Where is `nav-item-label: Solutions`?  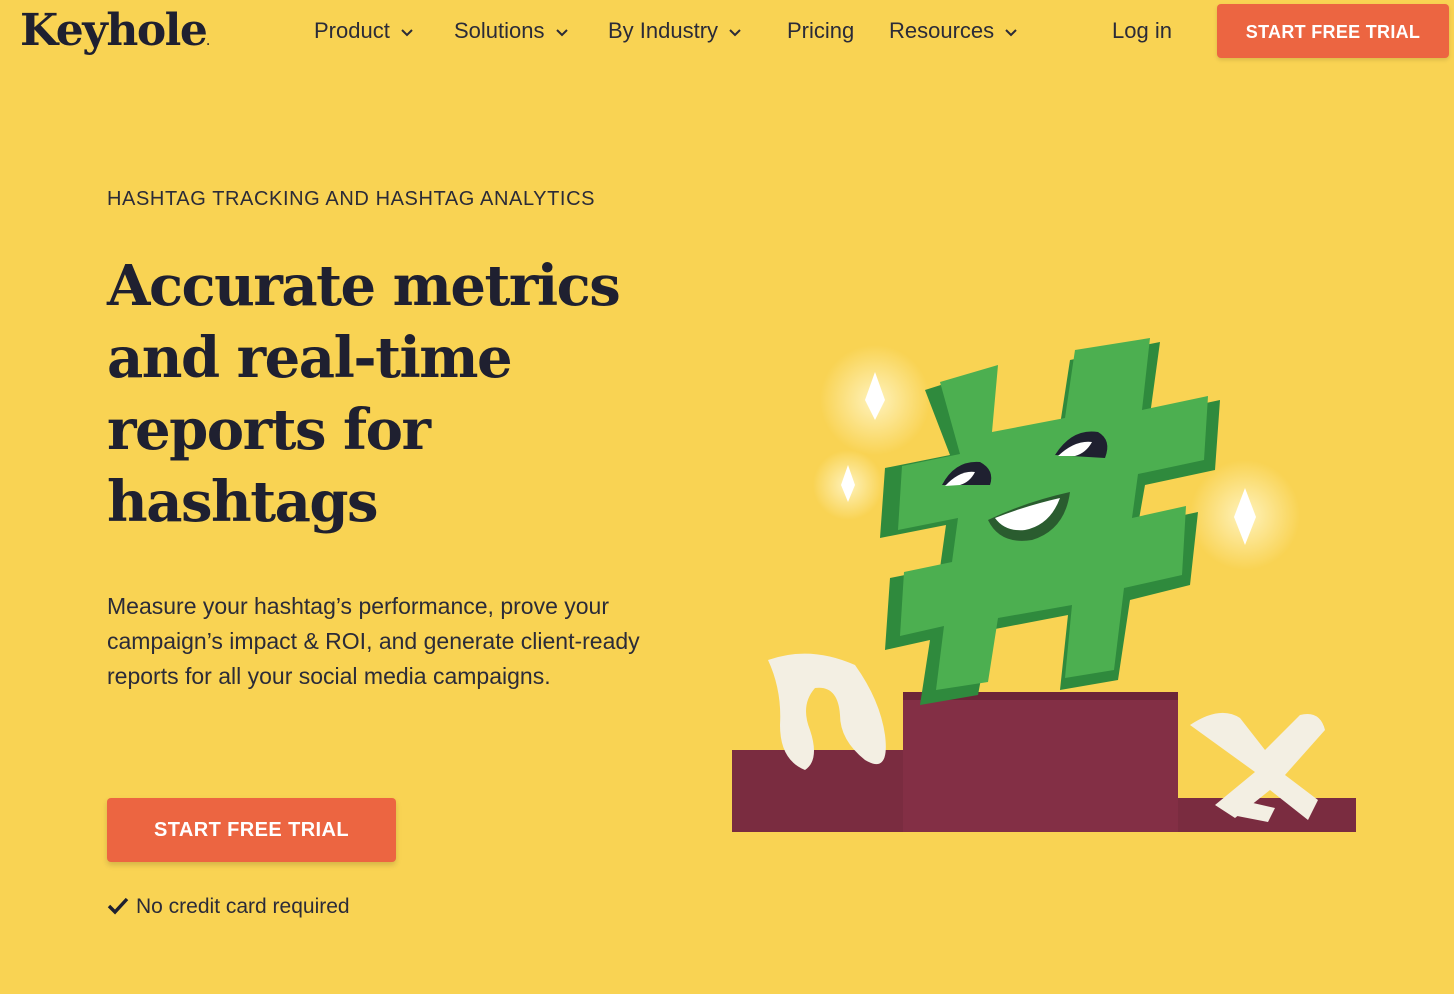
nav-item-label: Solutions is located at coordinates (499, 30).